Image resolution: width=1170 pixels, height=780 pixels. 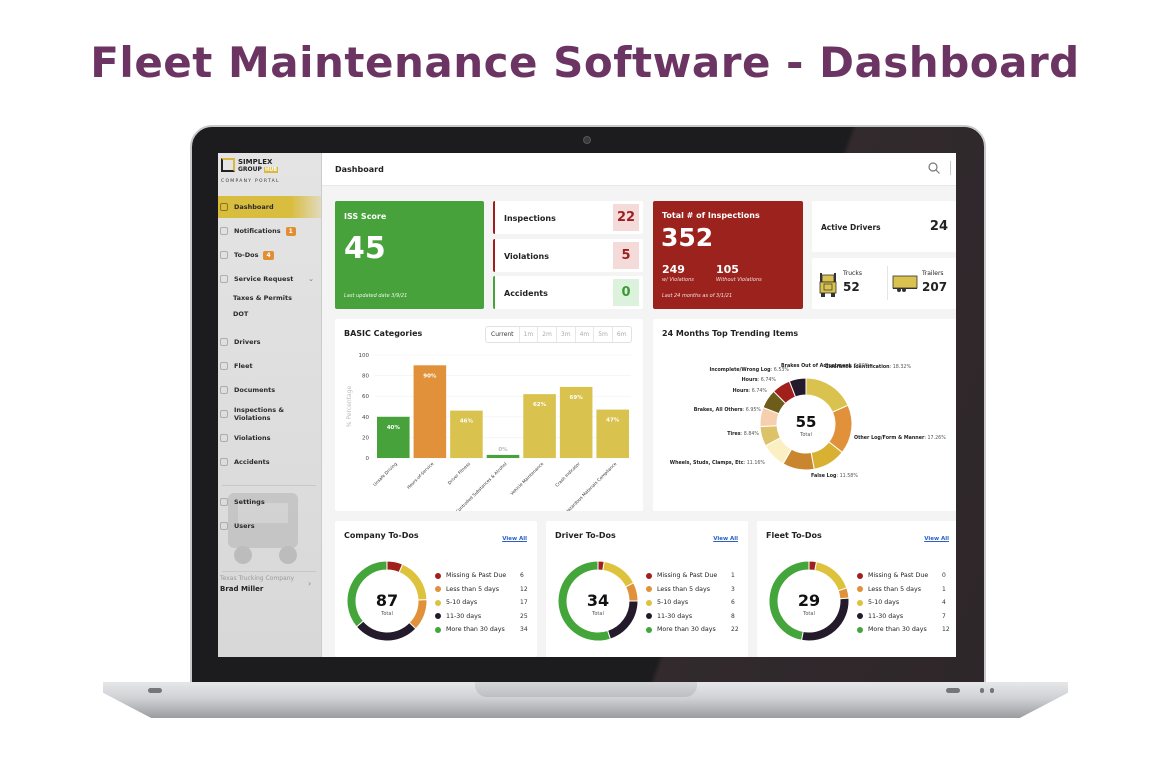 What do you see at coordinates (884, 226) in the screenshot?
I see `active-drivers-card: Active Drivers 24` at bounding box center [884, 226].